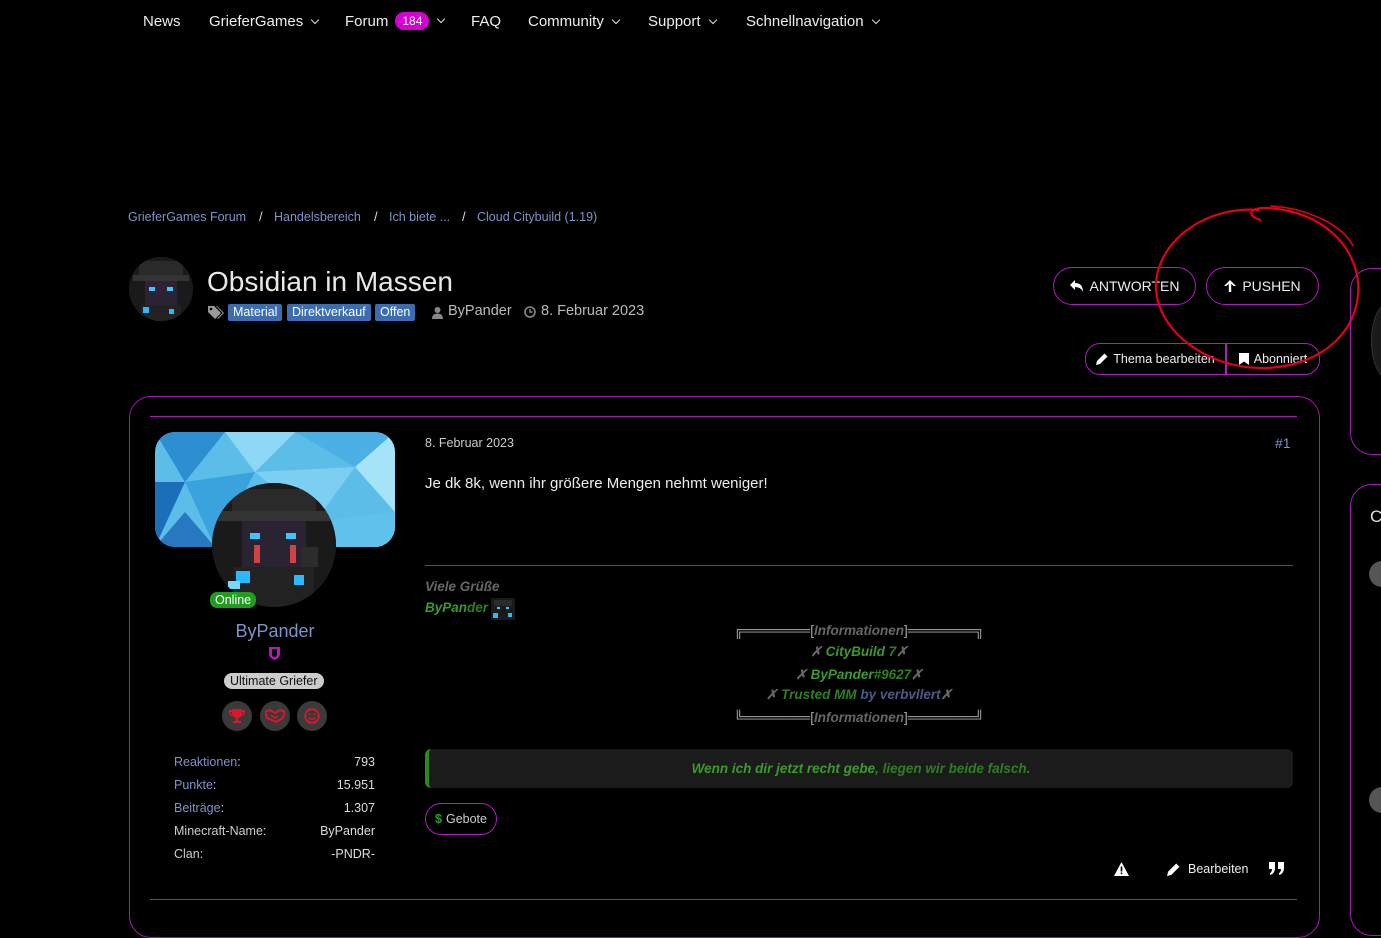 The image size is (1381, 938). I want to click on thread-title: Obsidian in Massen, so click(330, 281).